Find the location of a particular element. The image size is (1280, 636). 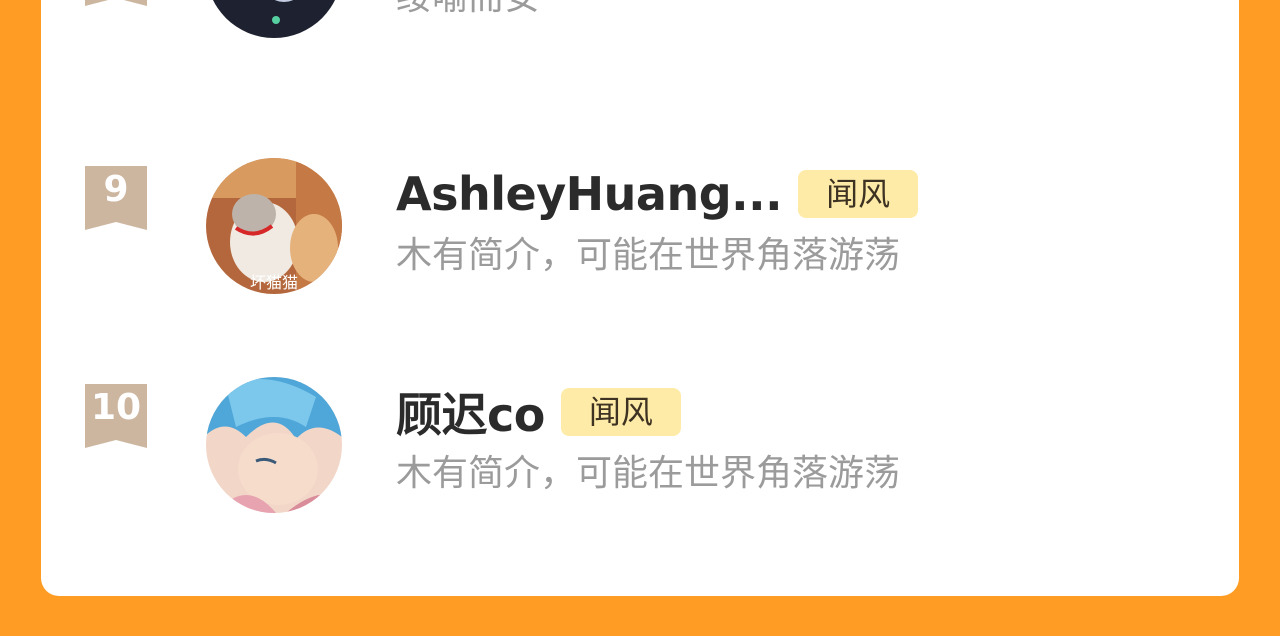

ranking-row-8: 8 绥喻而安 is located at coordinates (640, 21).